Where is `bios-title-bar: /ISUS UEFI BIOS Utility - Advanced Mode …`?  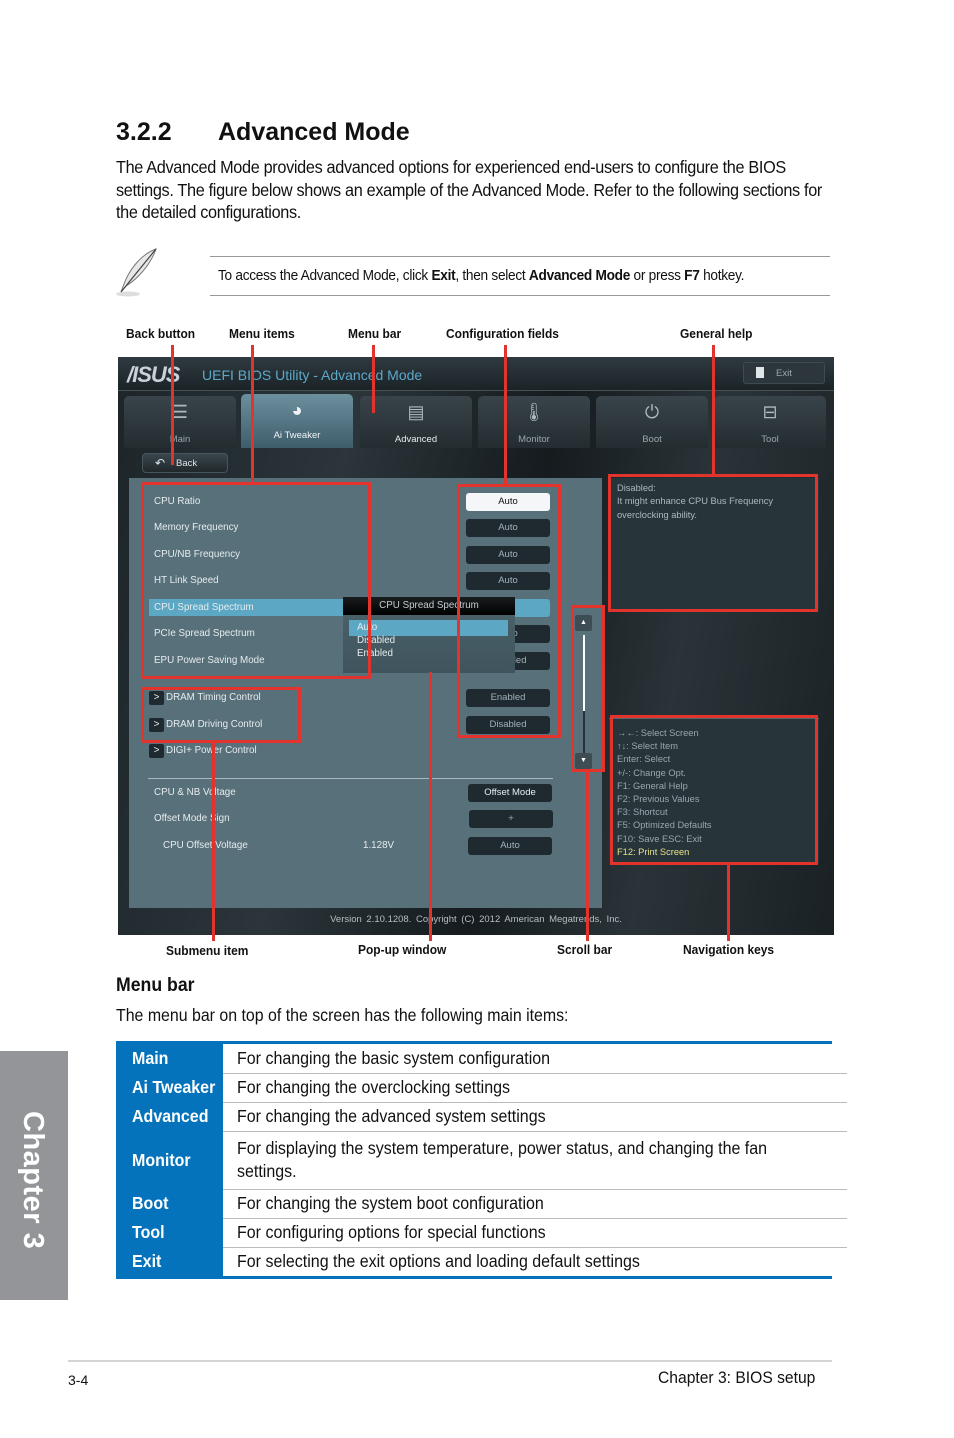 bios-title-bar: /ISUS UEFI BIOS Utility - Advanced Mode … is located at coordinates (476, 374).